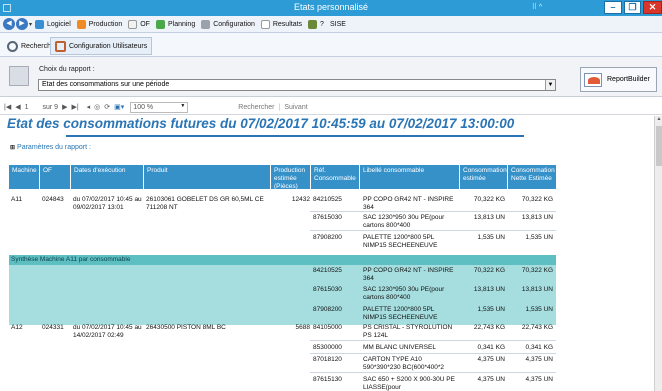 This screenshot has width=662, height=391. I want to click on menu-logiciel: Logiciel, so click(53, 24).